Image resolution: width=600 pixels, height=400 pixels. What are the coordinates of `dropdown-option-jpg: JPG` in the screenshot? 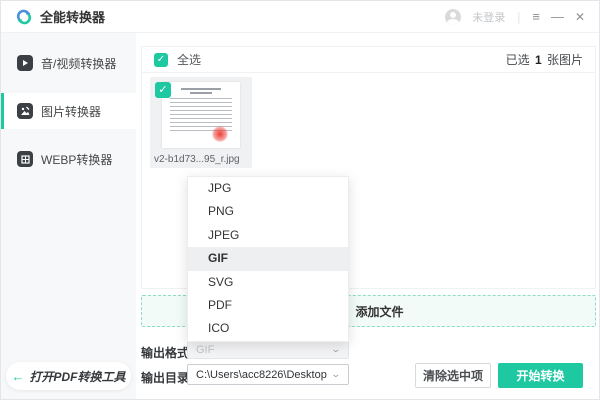 It's located at (268, 188).